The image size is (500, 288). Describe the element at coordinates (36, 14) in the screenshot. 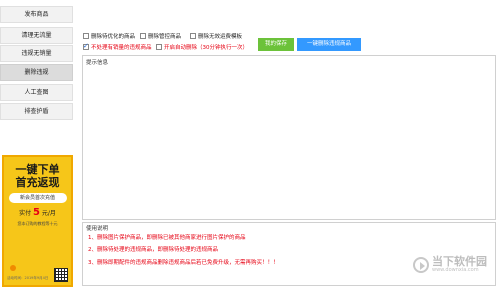

I see `sidebar-item-publish: 发布商品` at that location.